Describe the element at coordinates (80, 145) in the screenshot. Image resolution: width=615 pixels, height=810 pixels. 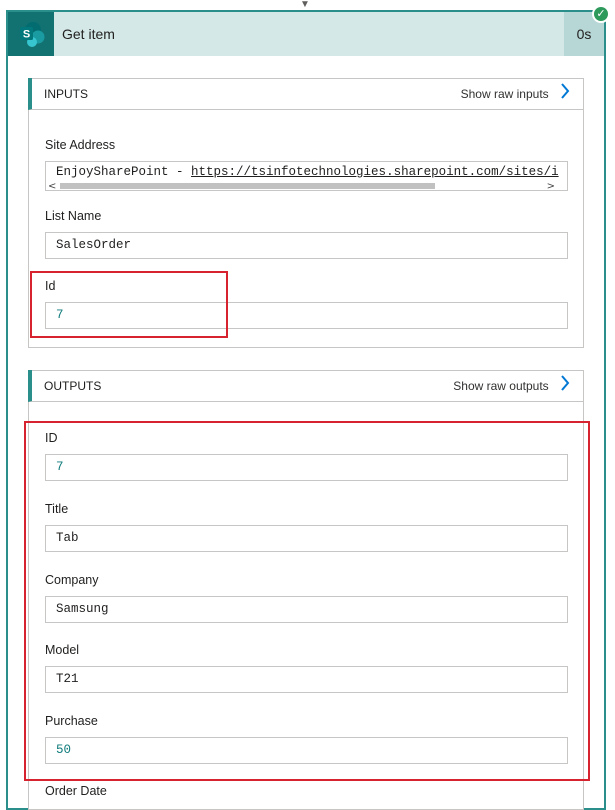
I see `site-address-label: Site Address` at that location.